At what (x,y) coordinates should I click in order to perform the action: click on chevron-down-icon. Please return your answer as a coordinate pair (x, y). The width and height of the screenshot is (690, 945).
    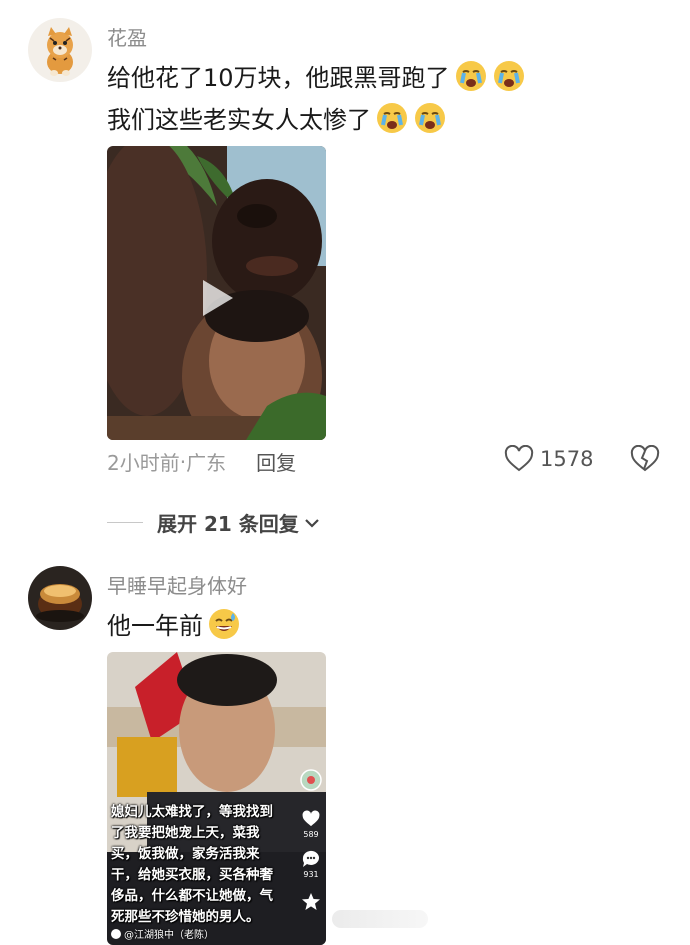
    Looking at the image, I should click on (311, 523).